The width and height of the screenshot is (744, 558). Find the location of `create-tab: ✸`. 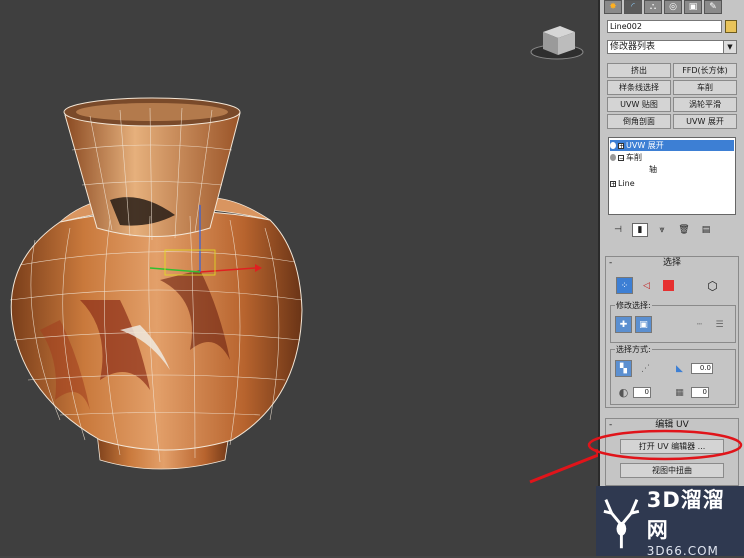

create-tab: ✸ is located at coordinates (613, 7).